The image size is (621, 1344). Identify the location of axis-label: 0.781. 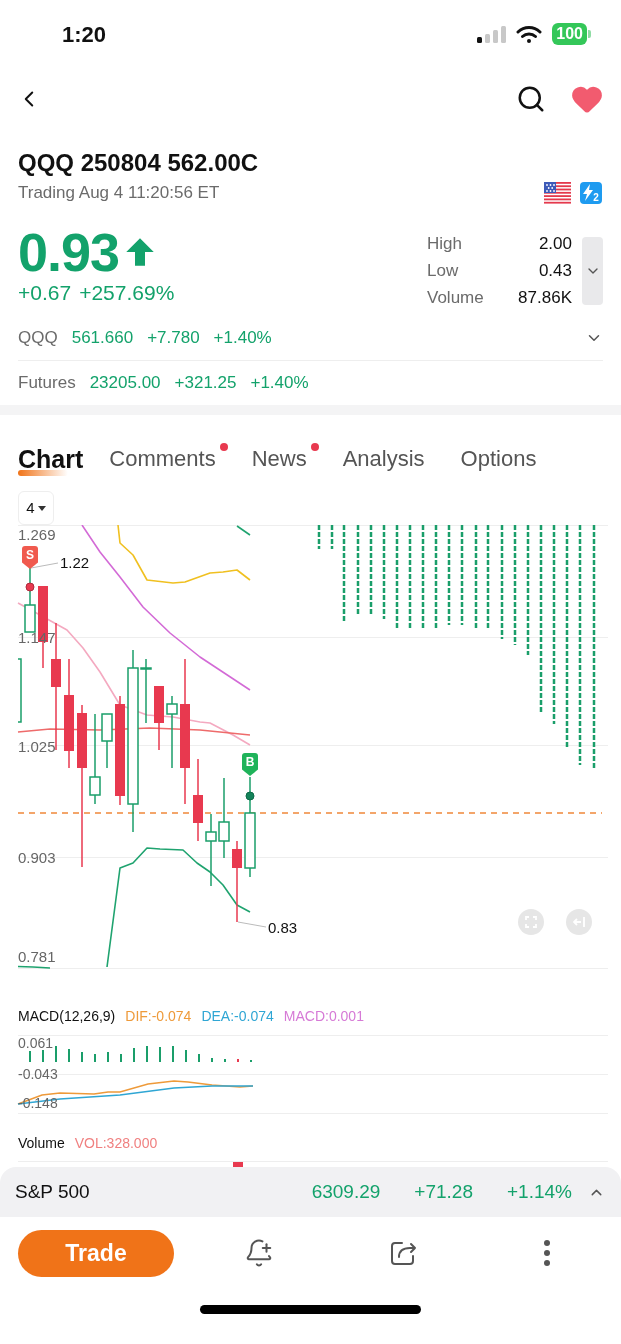
(37, 957).